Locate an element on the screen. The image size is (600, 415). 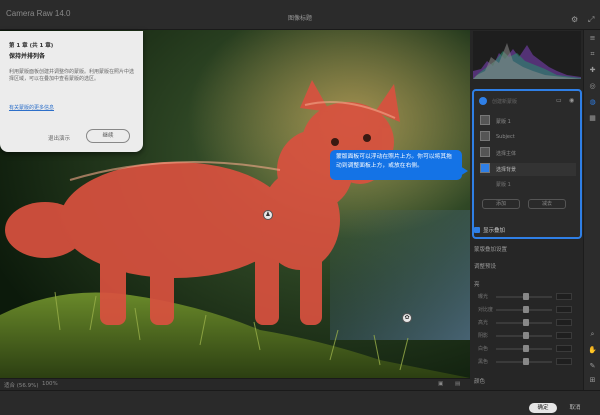
title-bar: Camera Raw 14.0 图像标题 ⚙ ⤢ is located at coordinates (300, 15).